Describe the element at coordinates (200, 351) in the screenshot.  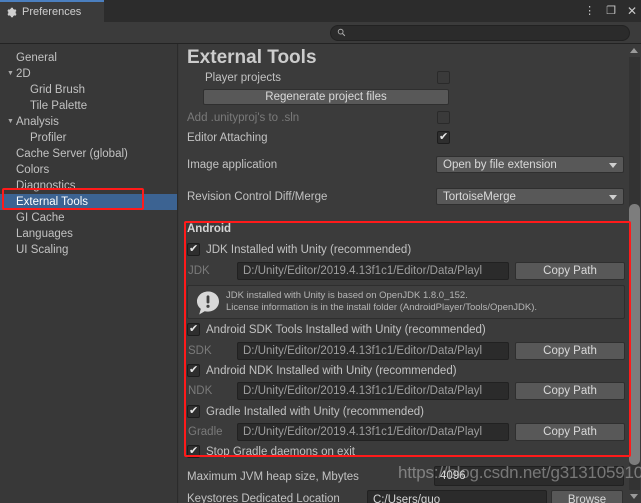
I see `sdk-path-label: SDK` at that location.